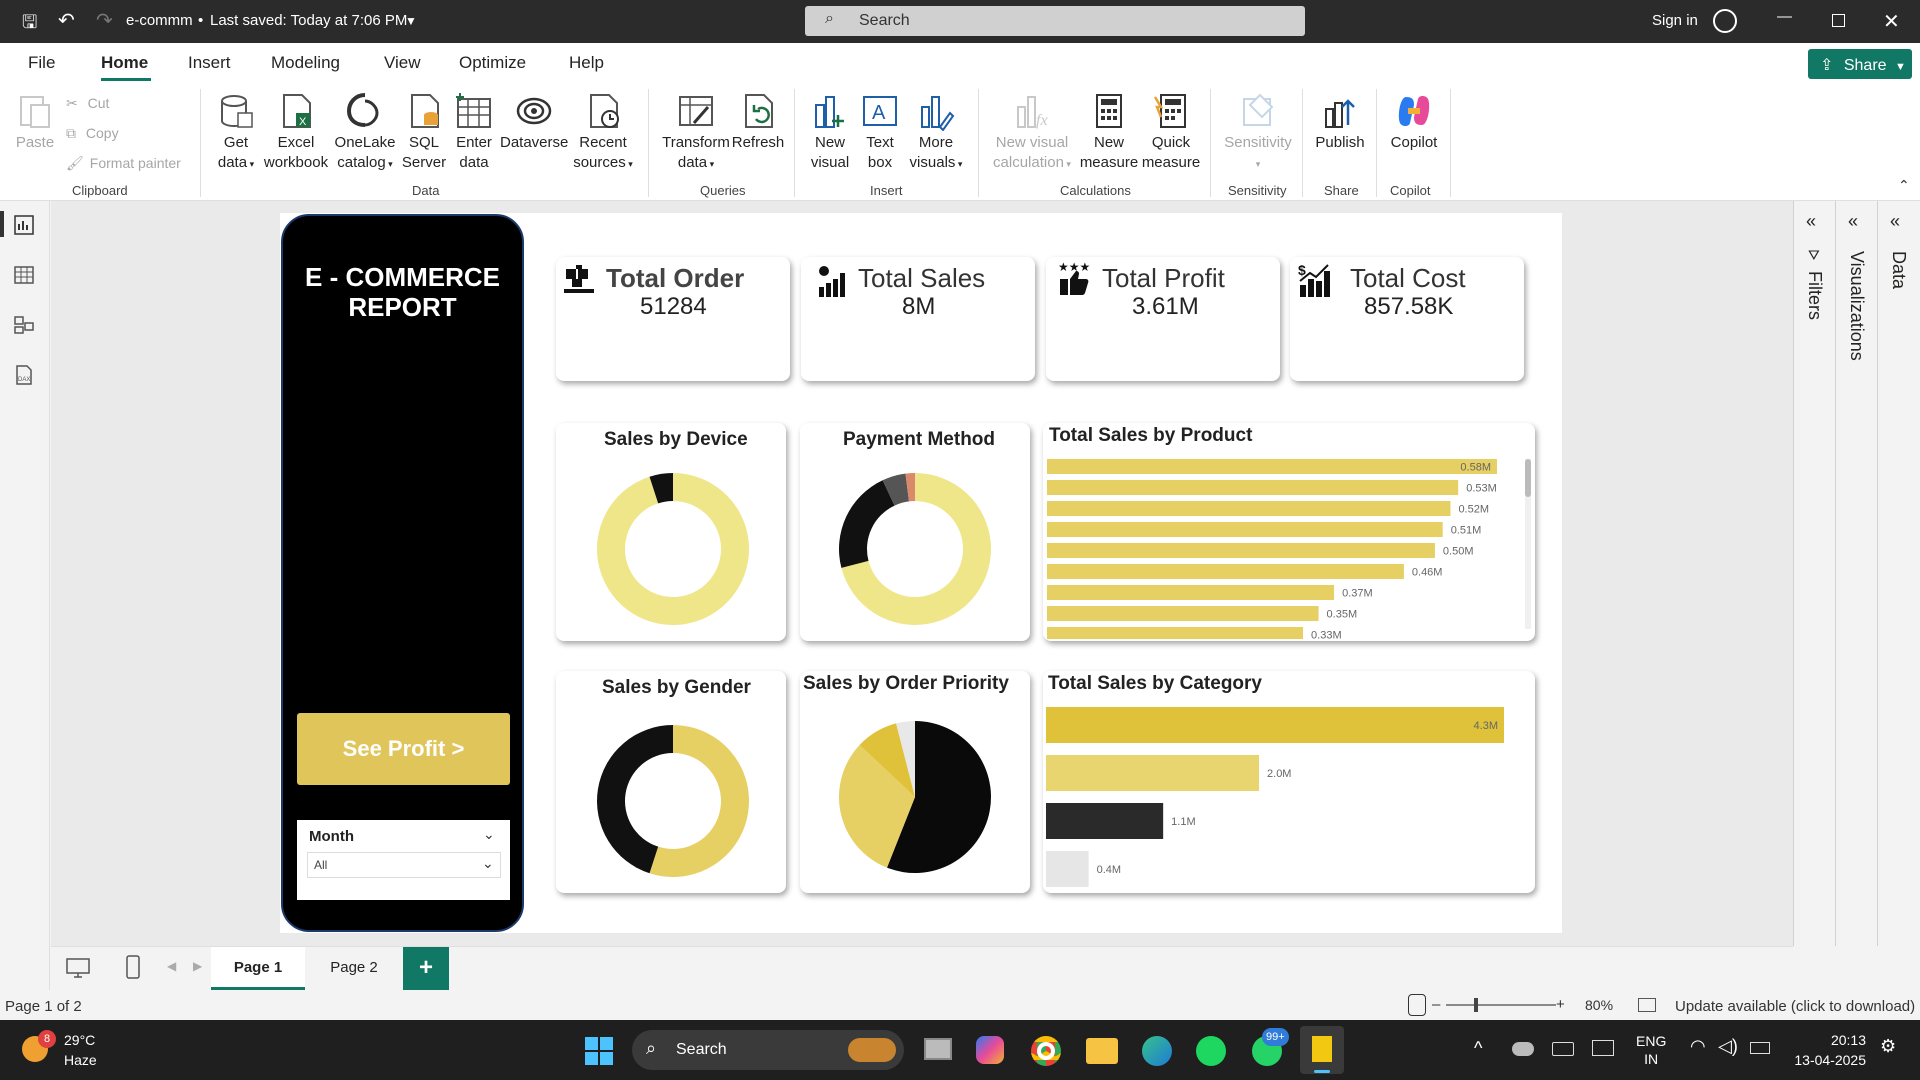 This screenshot has width=1920, height=1080. Describe the element at coordinates (936, 132) in the screenshot. I see `more-visuals-button: More visuals ▾` at that location.